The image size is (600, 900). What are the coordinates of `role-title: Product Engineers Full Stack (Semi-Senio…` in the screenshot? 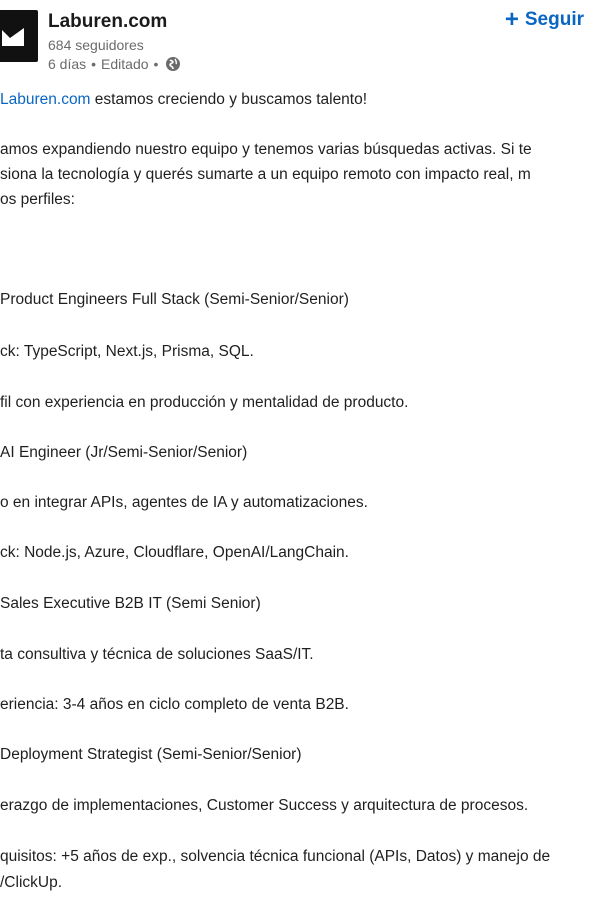 It's located at (174, 299).